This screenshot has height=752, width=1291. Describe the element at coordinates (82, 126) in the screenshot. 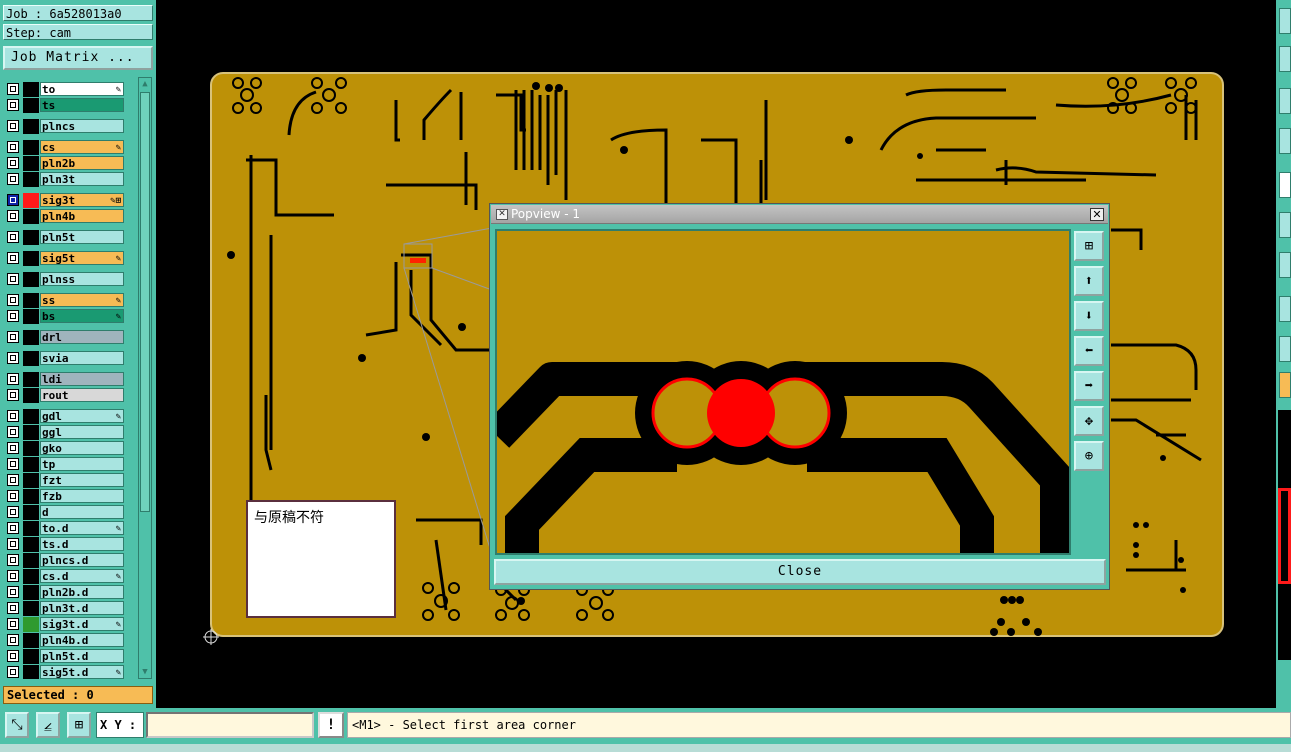

I see `layer-name: plncs` at that location.